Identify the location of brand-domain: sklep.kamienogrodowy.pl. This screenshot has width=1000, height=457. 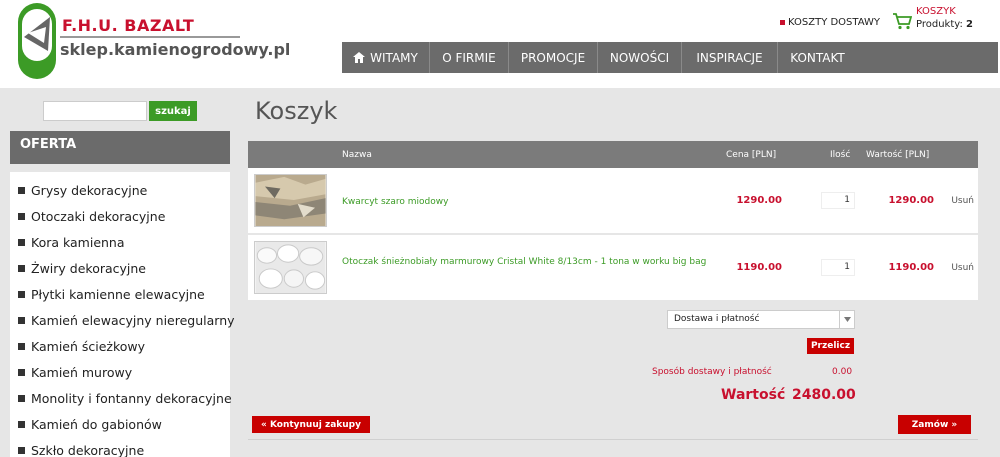
(175, 49).